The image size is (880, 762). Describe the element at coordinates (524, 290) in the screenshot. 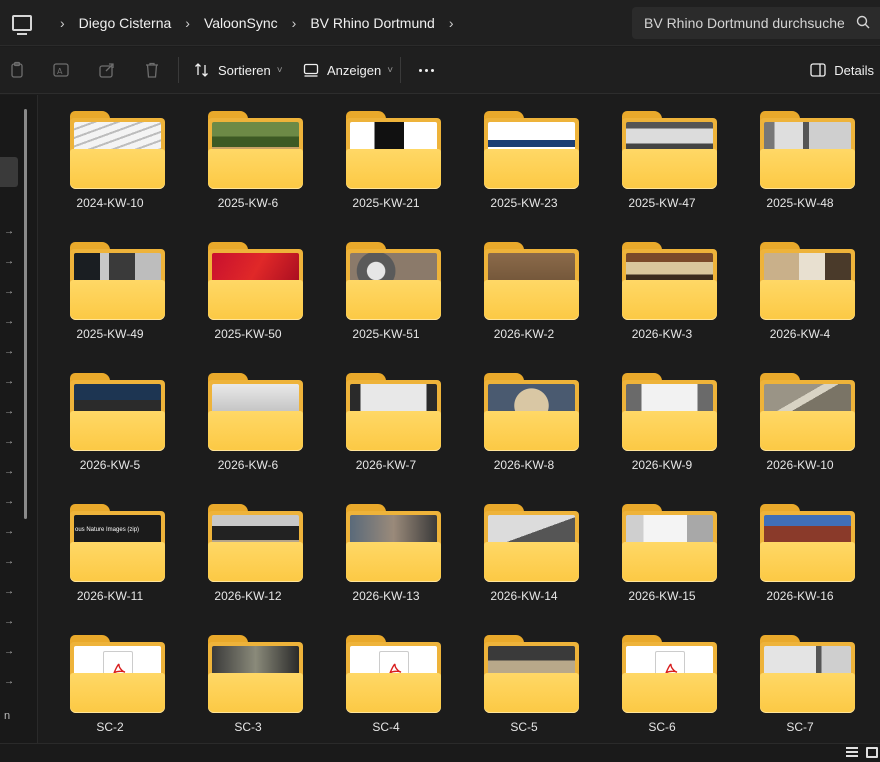

I see `folder-item: 2026-KW-2` at that location.